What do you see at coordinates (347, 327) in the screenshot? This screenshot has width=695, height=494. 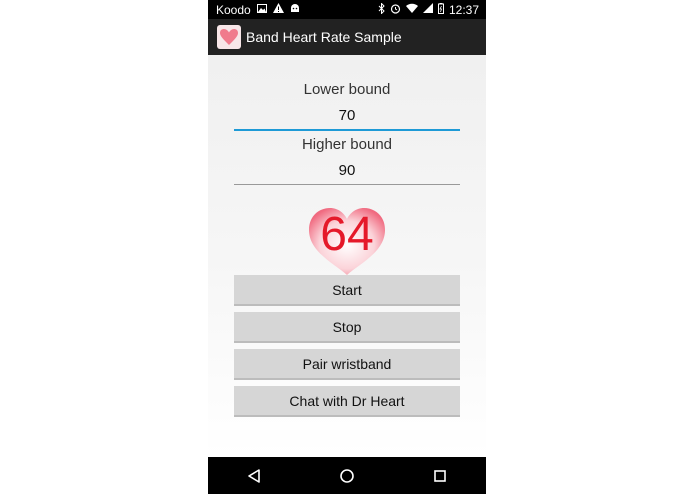 I see `stop-button: Stop` at bounding box center [347, 327].